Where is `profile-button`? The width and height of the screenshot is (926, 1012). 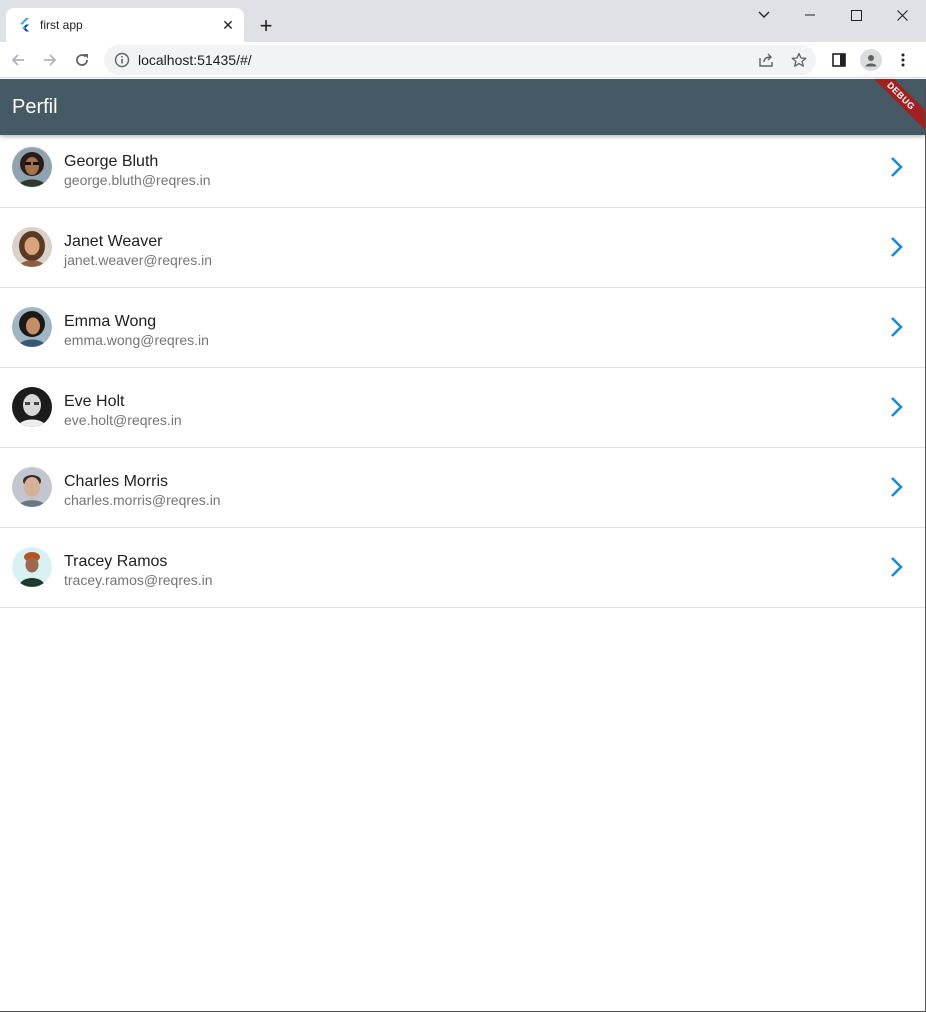 profile-button is located at coordinates (871, 60).